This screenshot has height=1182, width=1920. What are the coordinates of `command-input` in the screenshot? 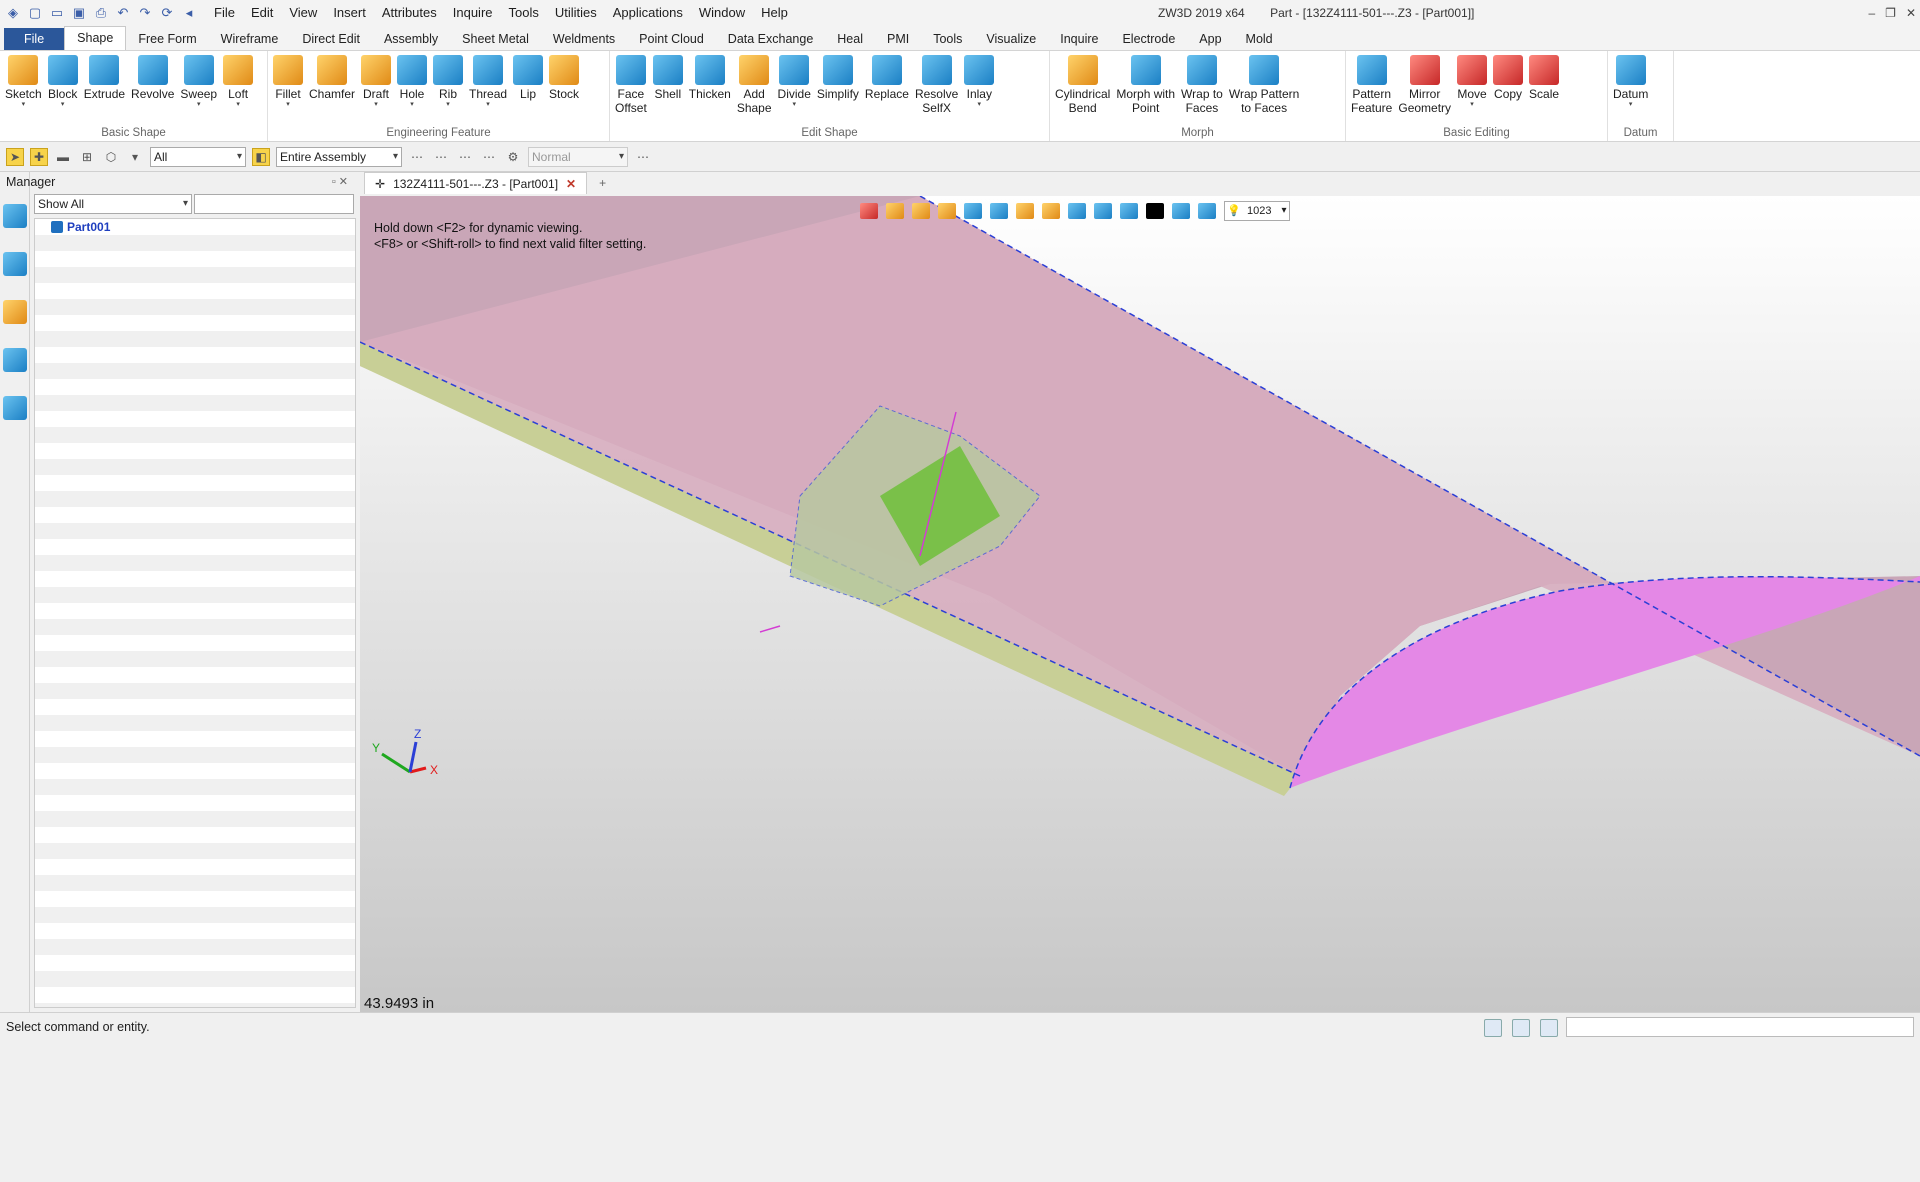 It's located at (1740, 1027).